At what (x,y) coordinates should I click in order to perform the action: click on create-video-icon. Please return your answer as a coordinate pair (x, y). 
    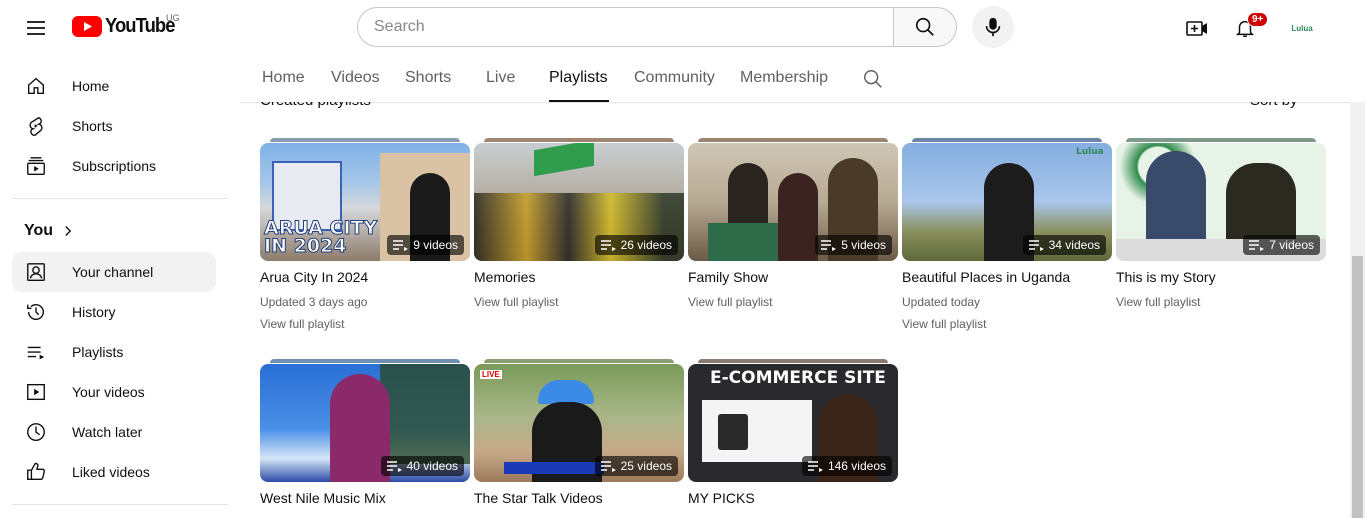
    Looking at the image, I should click on (1196, 28).